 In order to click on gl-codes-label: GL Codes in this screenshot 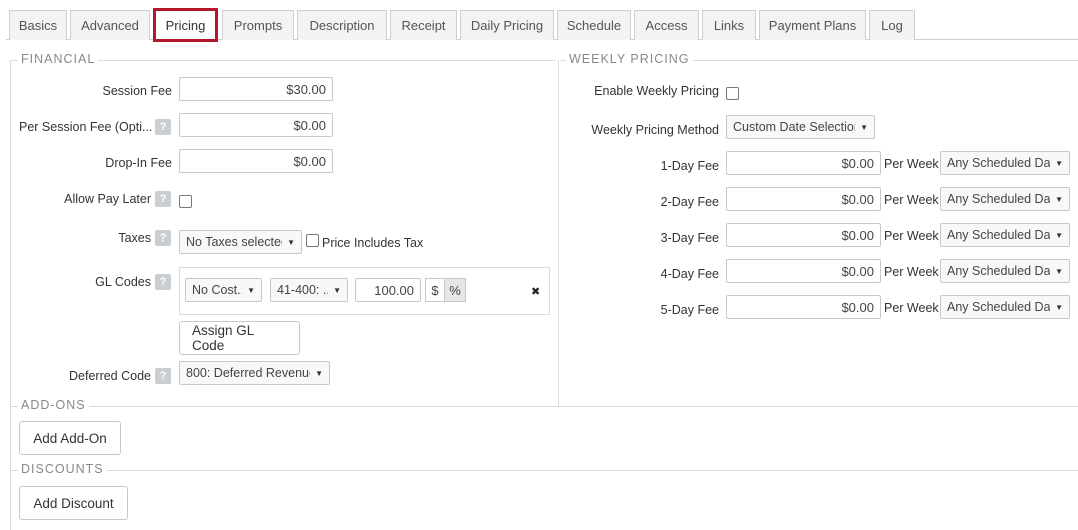, I will do `click(123, 282)`.